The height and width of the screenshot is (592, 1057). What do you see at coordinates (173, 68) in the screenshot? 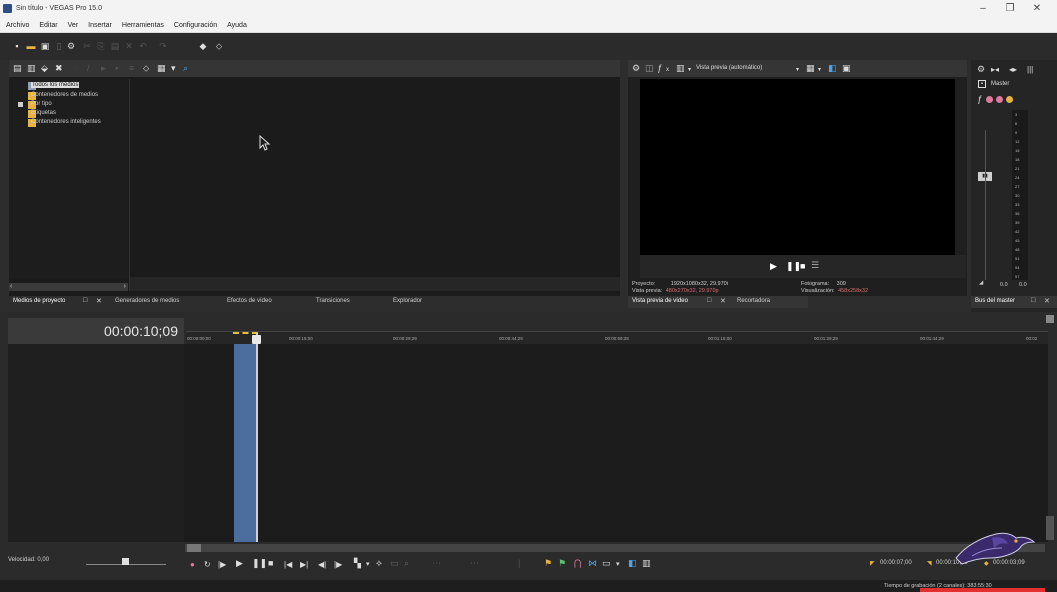
I see `view-dropdown-icon: ▾` at bounding box center [173, 68].